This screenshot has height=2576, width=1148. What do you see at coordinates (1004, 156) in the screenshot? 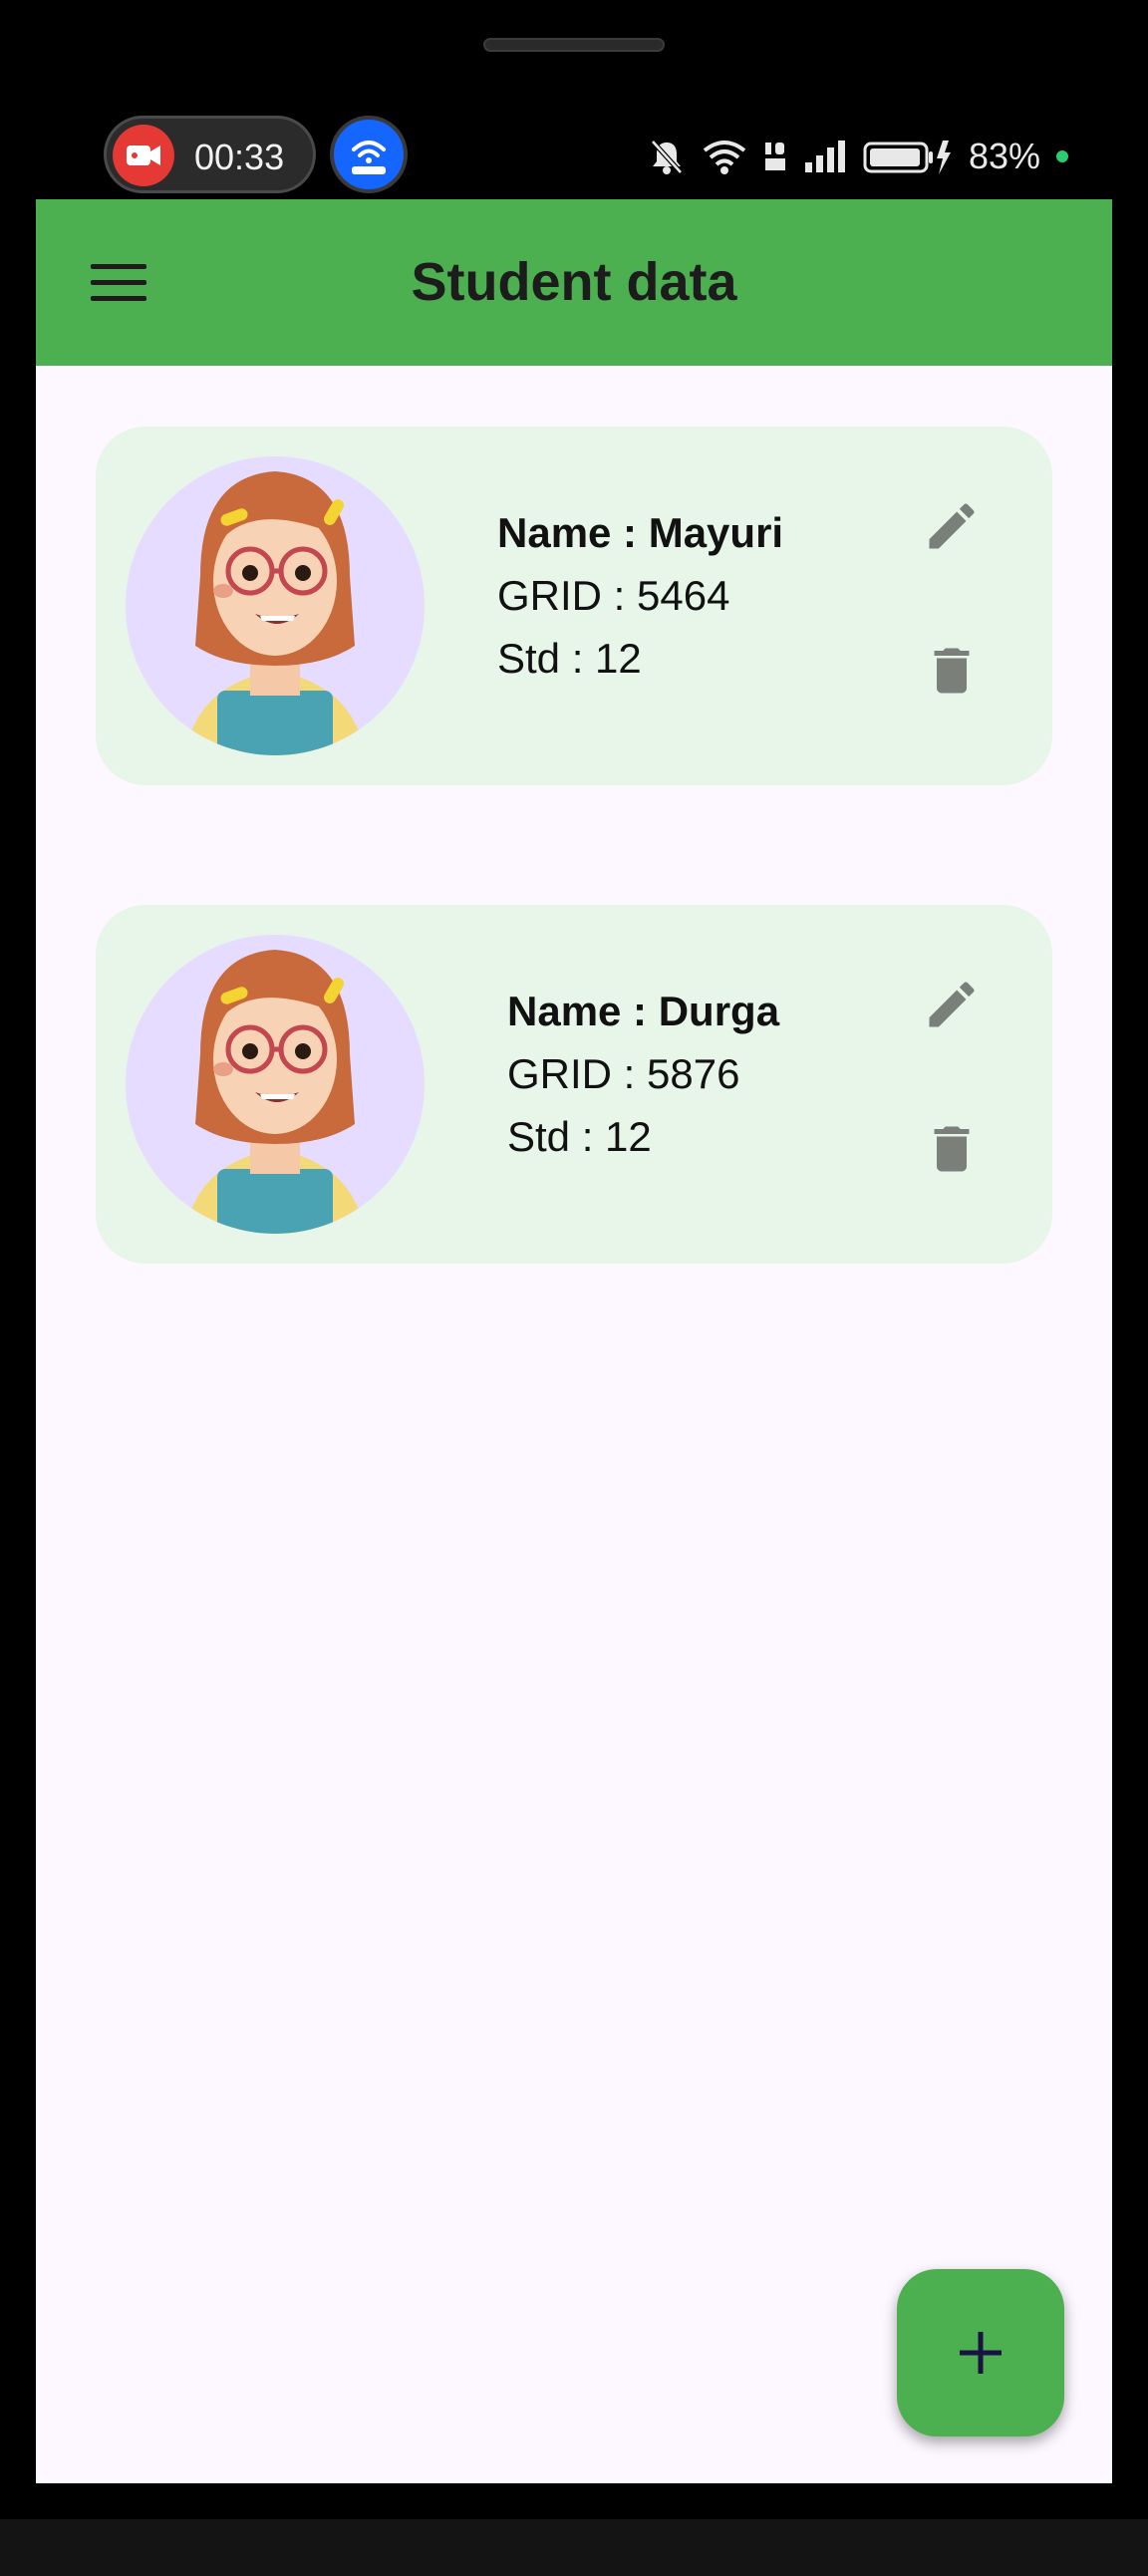
I see `battery-percent: 83%` at bounding box center [1004, 156].